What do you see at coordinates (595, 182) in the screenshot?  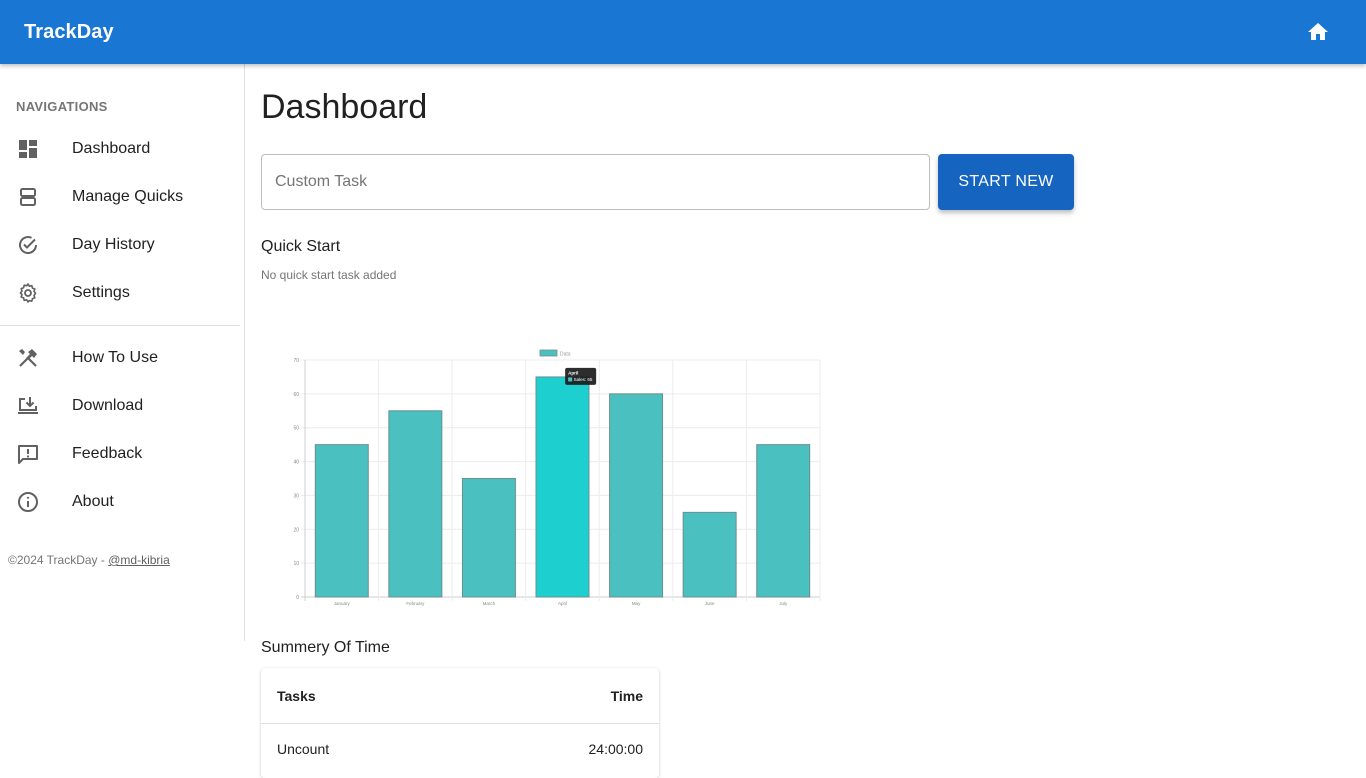 I see `custom-task-input` at bounding box center [595, 182].